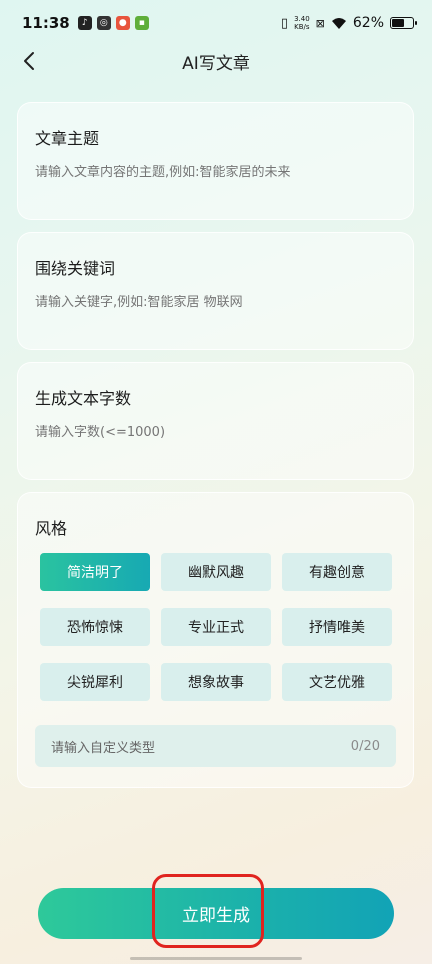 The height and width of the screenshot is (964, 432). I want to click on vibrate-icon: ▯, so click(284, 23).